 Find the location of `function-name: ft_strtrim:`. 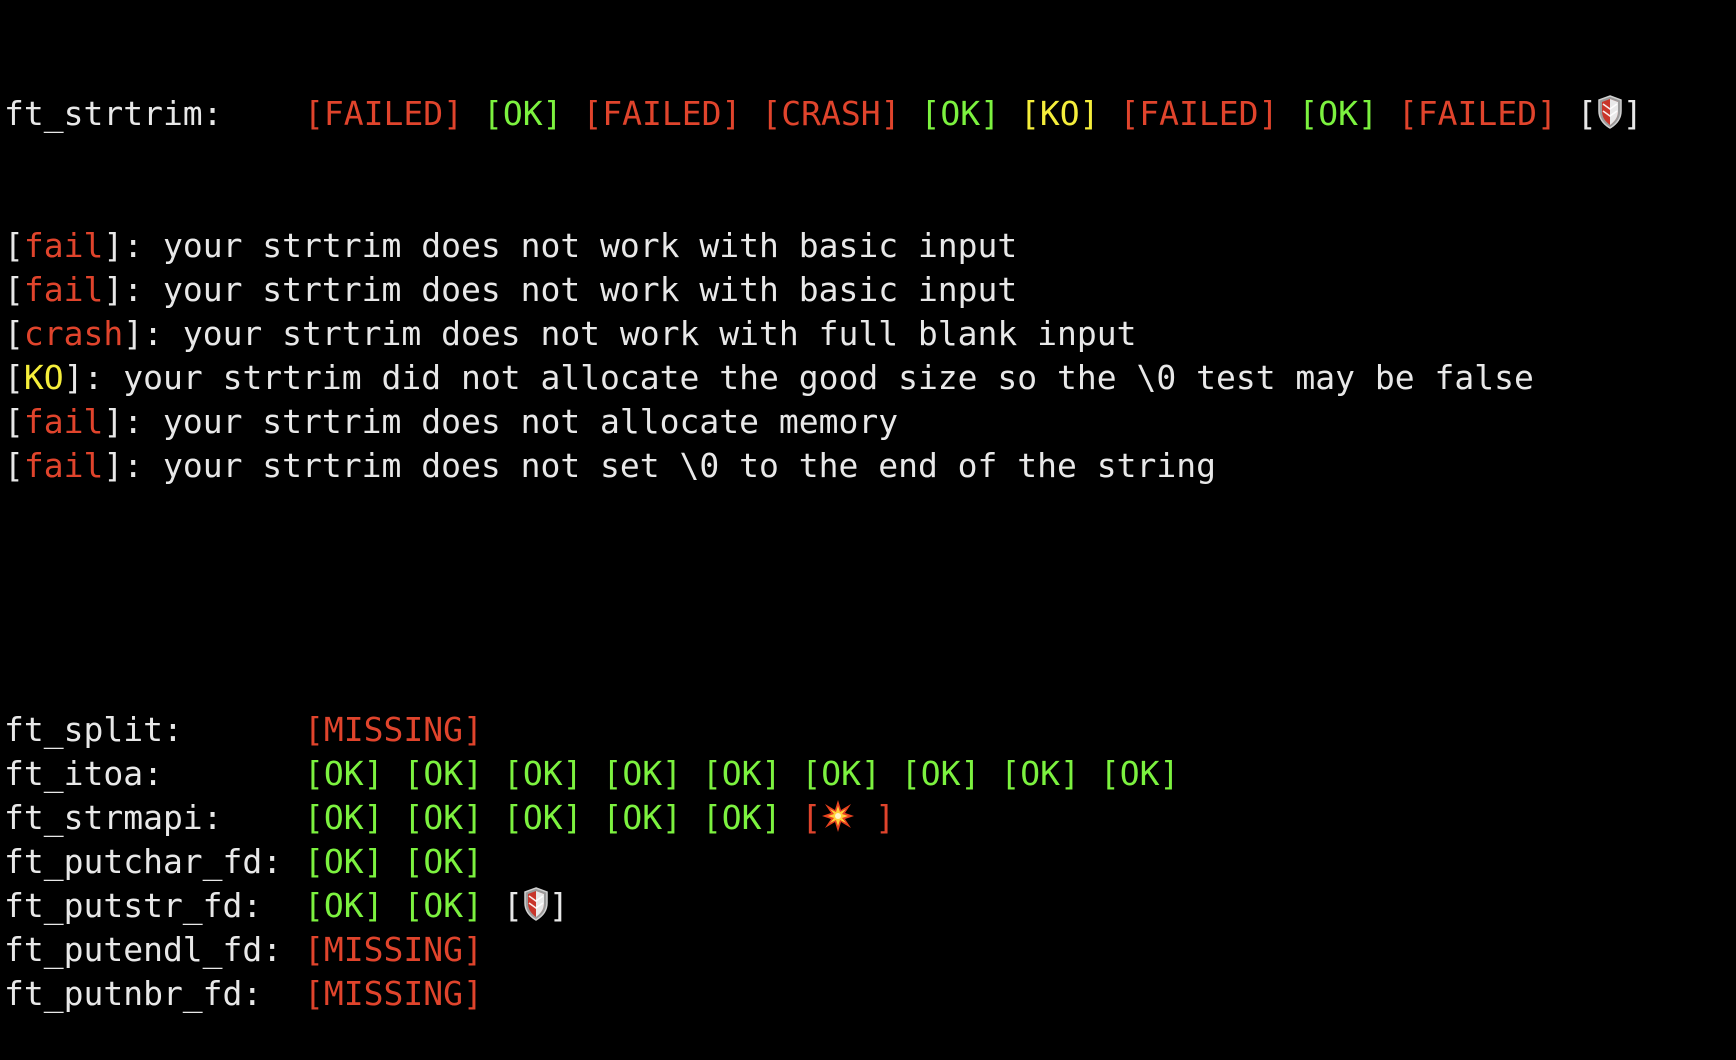

function-name: ft_strtrim: is located at coordinates (113, 113).